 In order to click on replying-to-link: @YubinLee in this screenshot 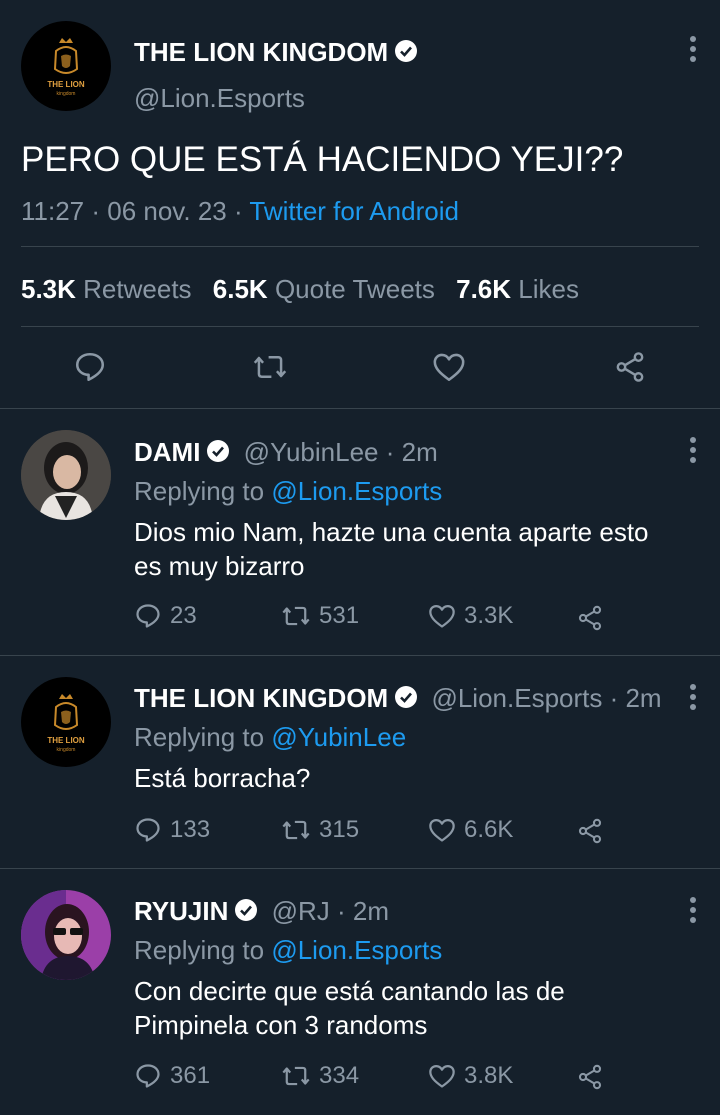, I will do `click(338, 737)`.